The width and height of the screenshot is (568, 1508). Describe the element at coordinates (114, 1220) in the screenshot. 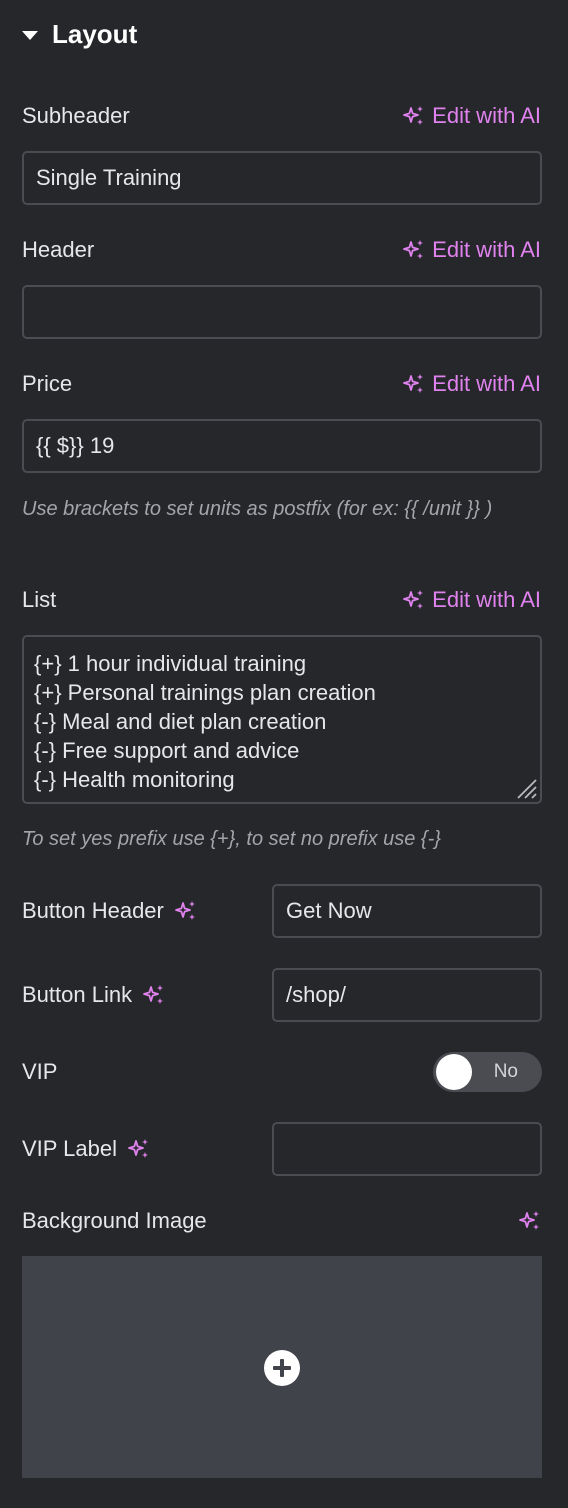

I see `background-image-label: Background Image` at that location.